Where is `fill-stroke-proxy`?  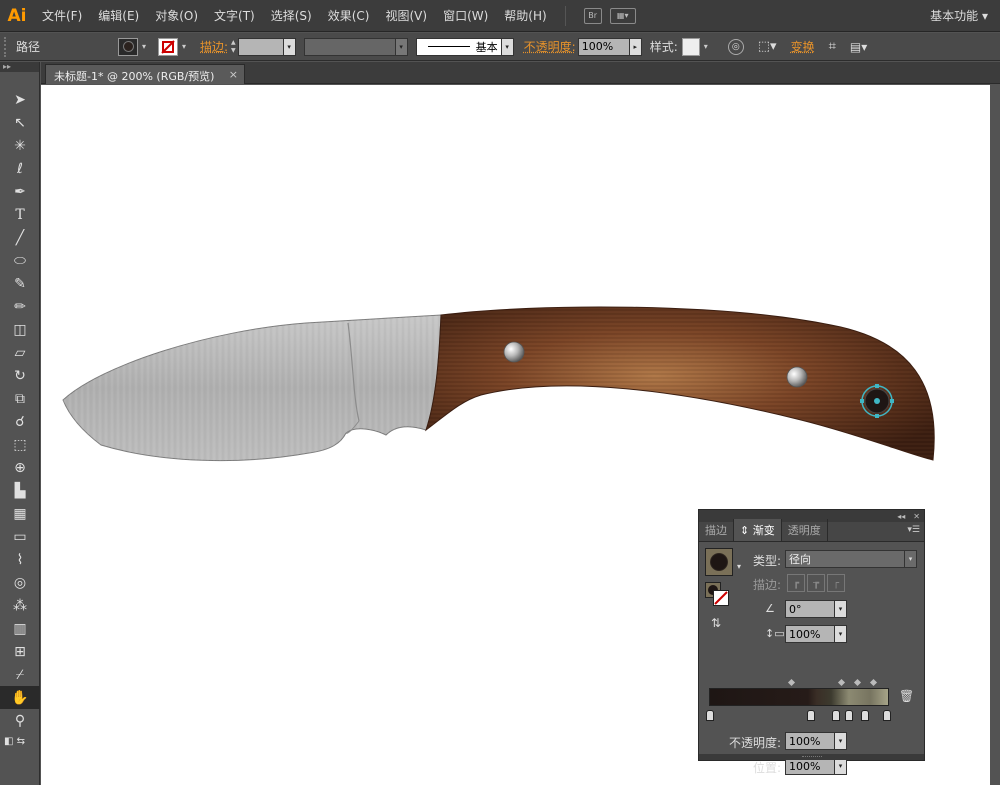
fill-stroke-proxy is located at coordinates (717, 594).